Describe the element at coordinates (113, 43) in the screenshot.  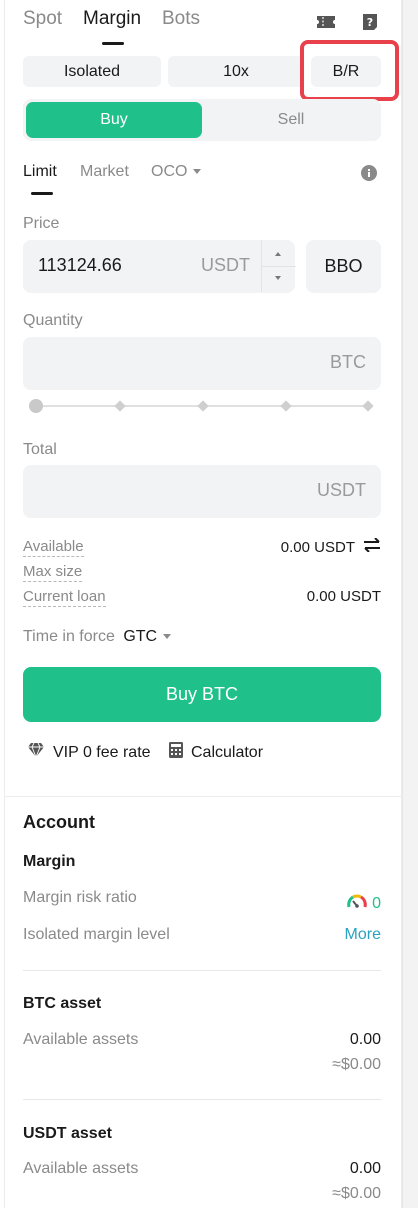
I see `tab-margin-underline` at that location.